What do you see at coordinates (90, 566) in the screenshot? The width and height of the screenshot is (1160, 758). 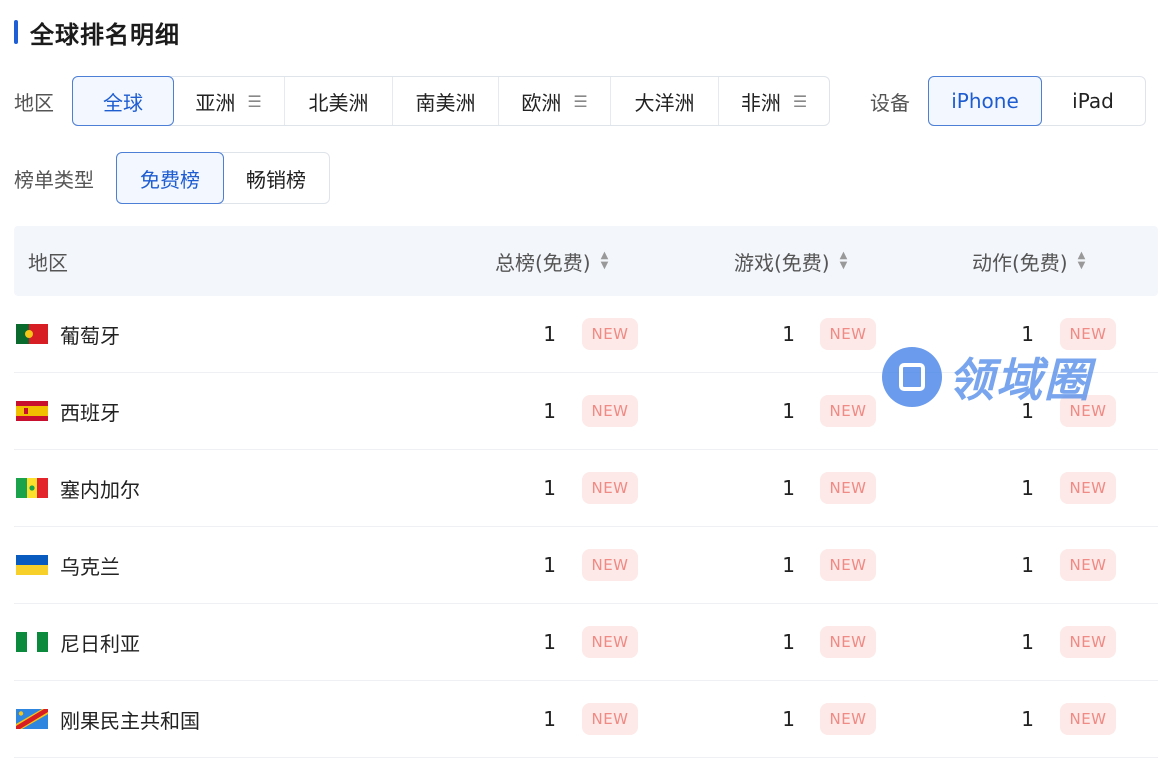 I see `region-name: 乌克兰` at bounding box center [90, 566].